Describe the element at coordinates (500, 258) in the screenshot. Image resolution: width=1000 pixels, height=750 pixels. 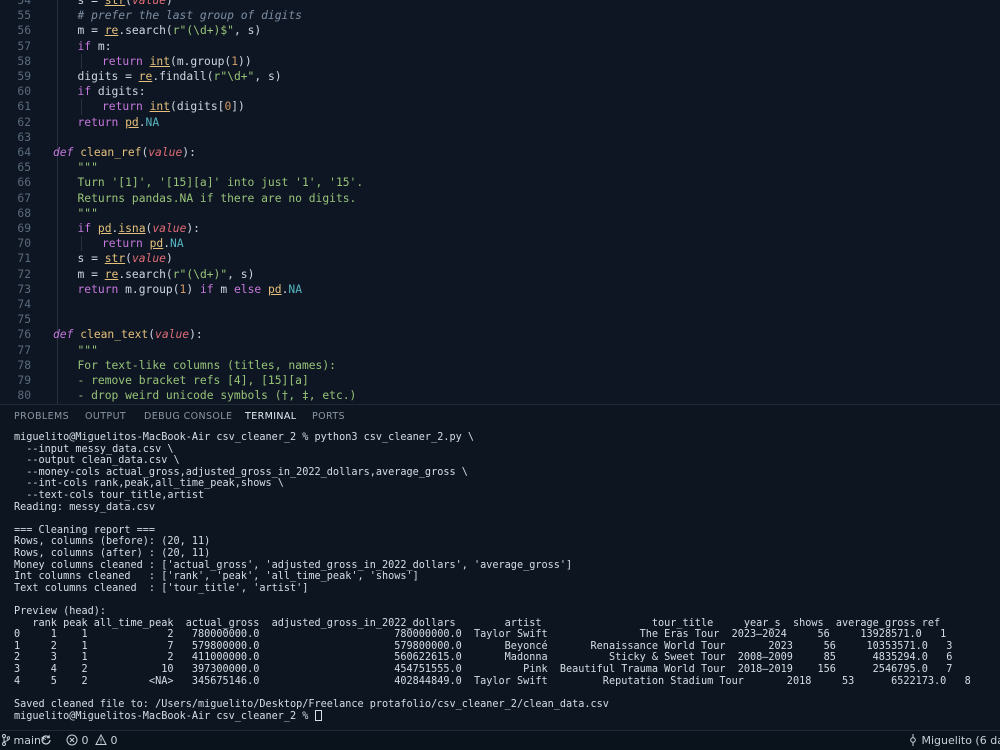
I see `code-line: 71 s = str(value)` at that location.